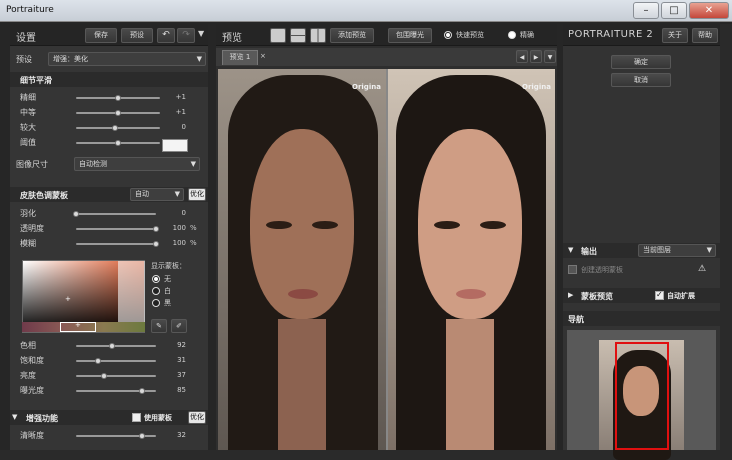  What do you see at coordinates (137, 164) in the screenshot?
I see `image-size-dropdown: 自动检测 ▼` at bounding box center [137, 164].